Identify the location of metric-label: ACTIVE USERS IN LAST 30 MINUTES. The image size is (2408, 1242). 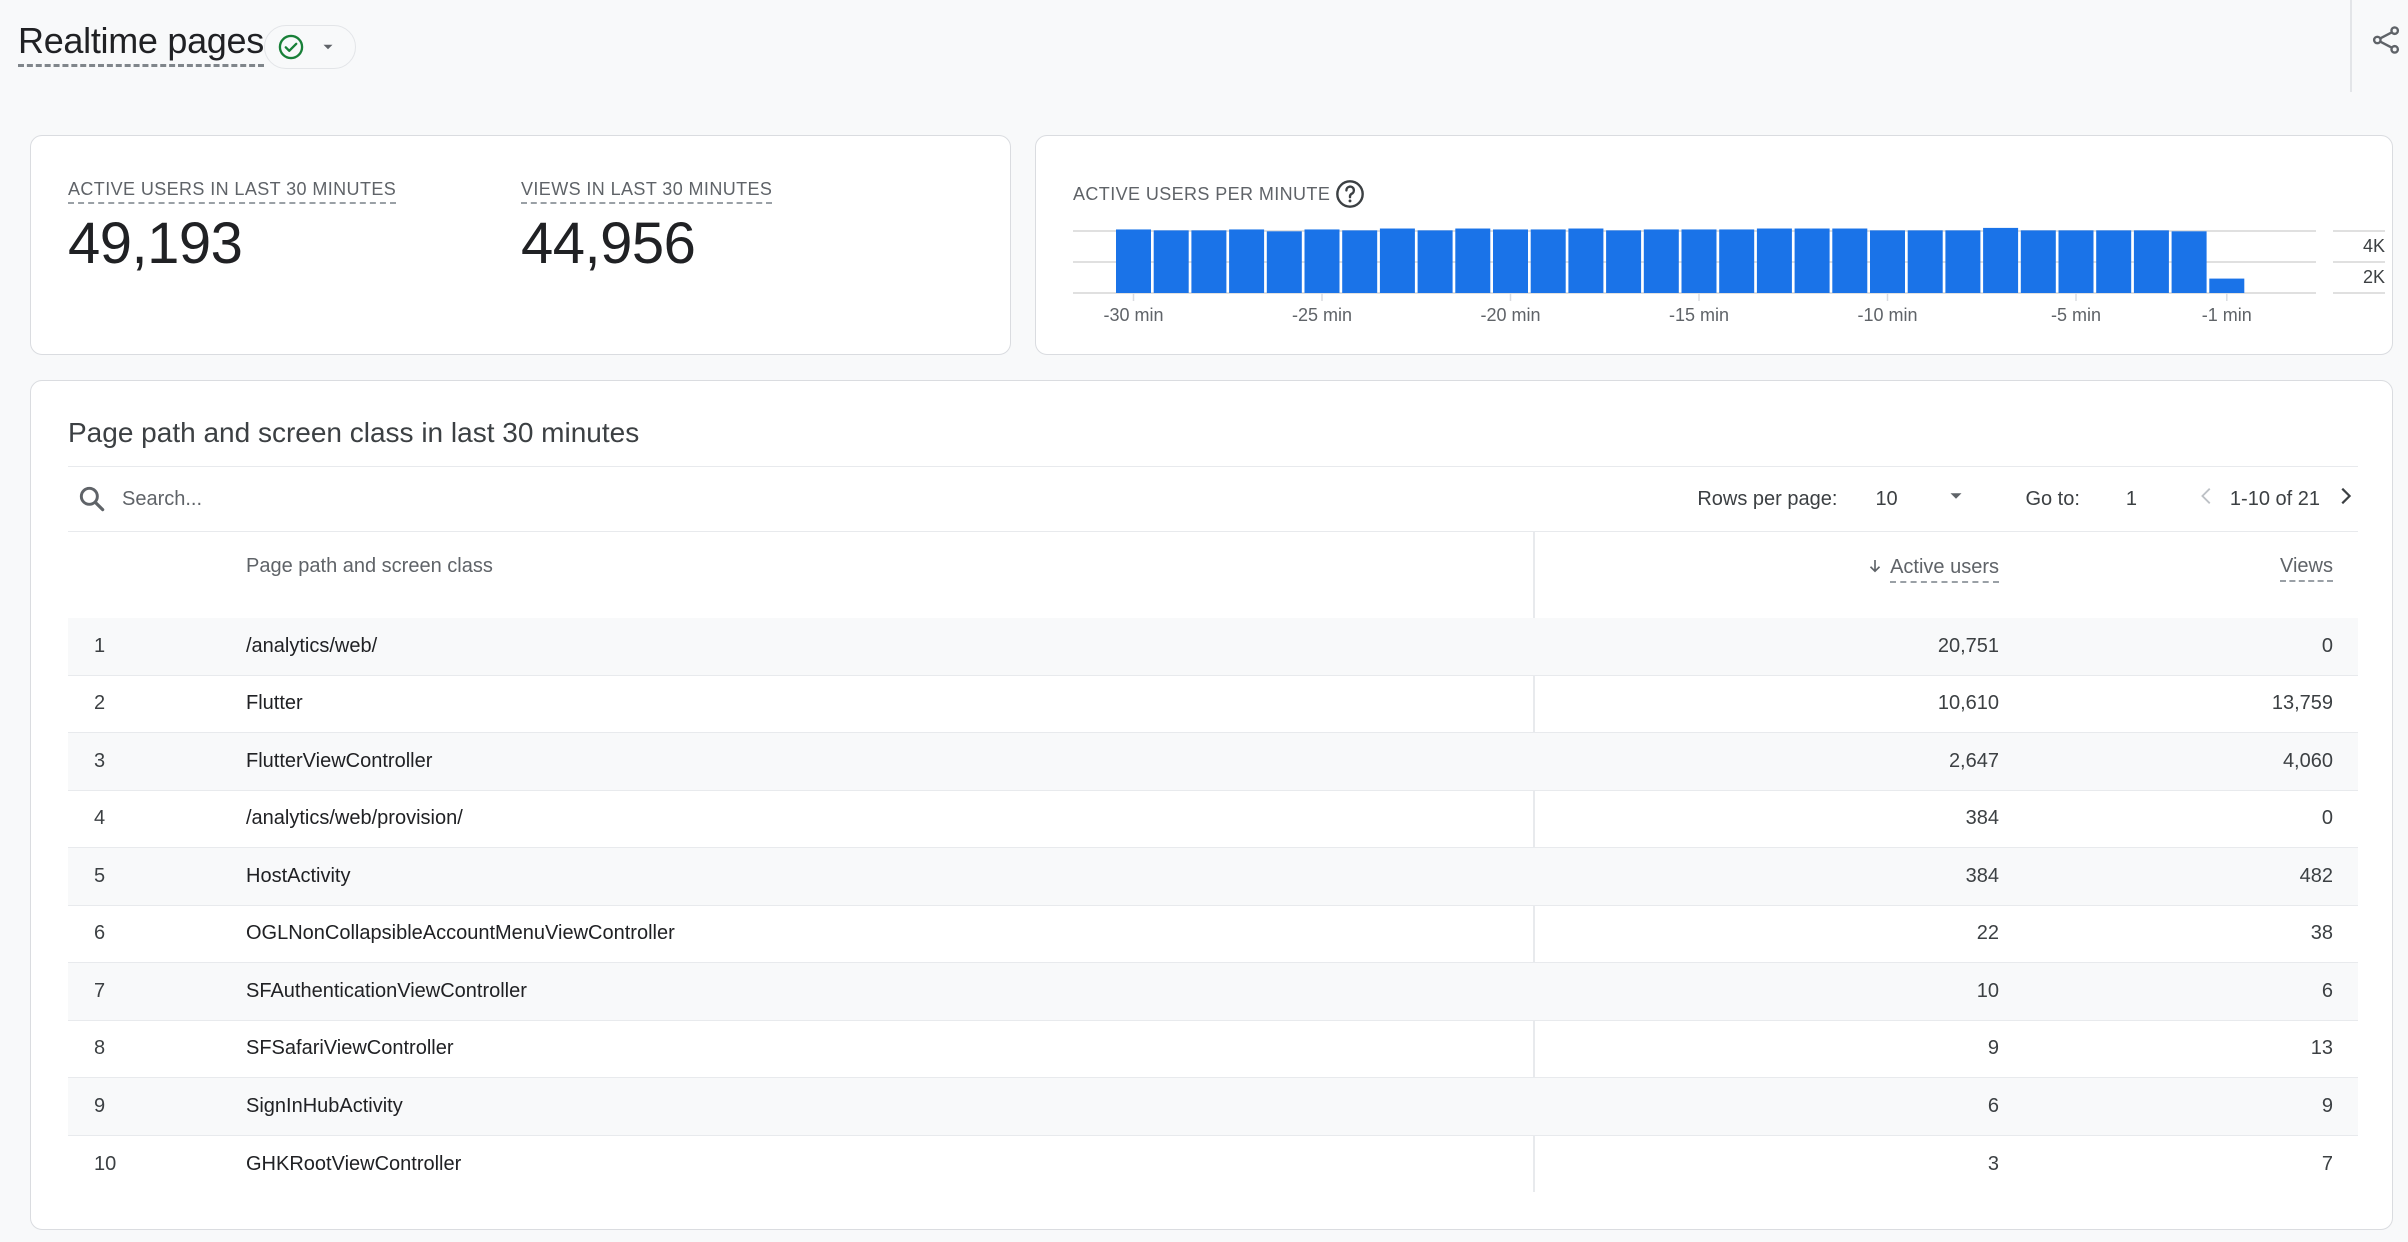
(232, 191).